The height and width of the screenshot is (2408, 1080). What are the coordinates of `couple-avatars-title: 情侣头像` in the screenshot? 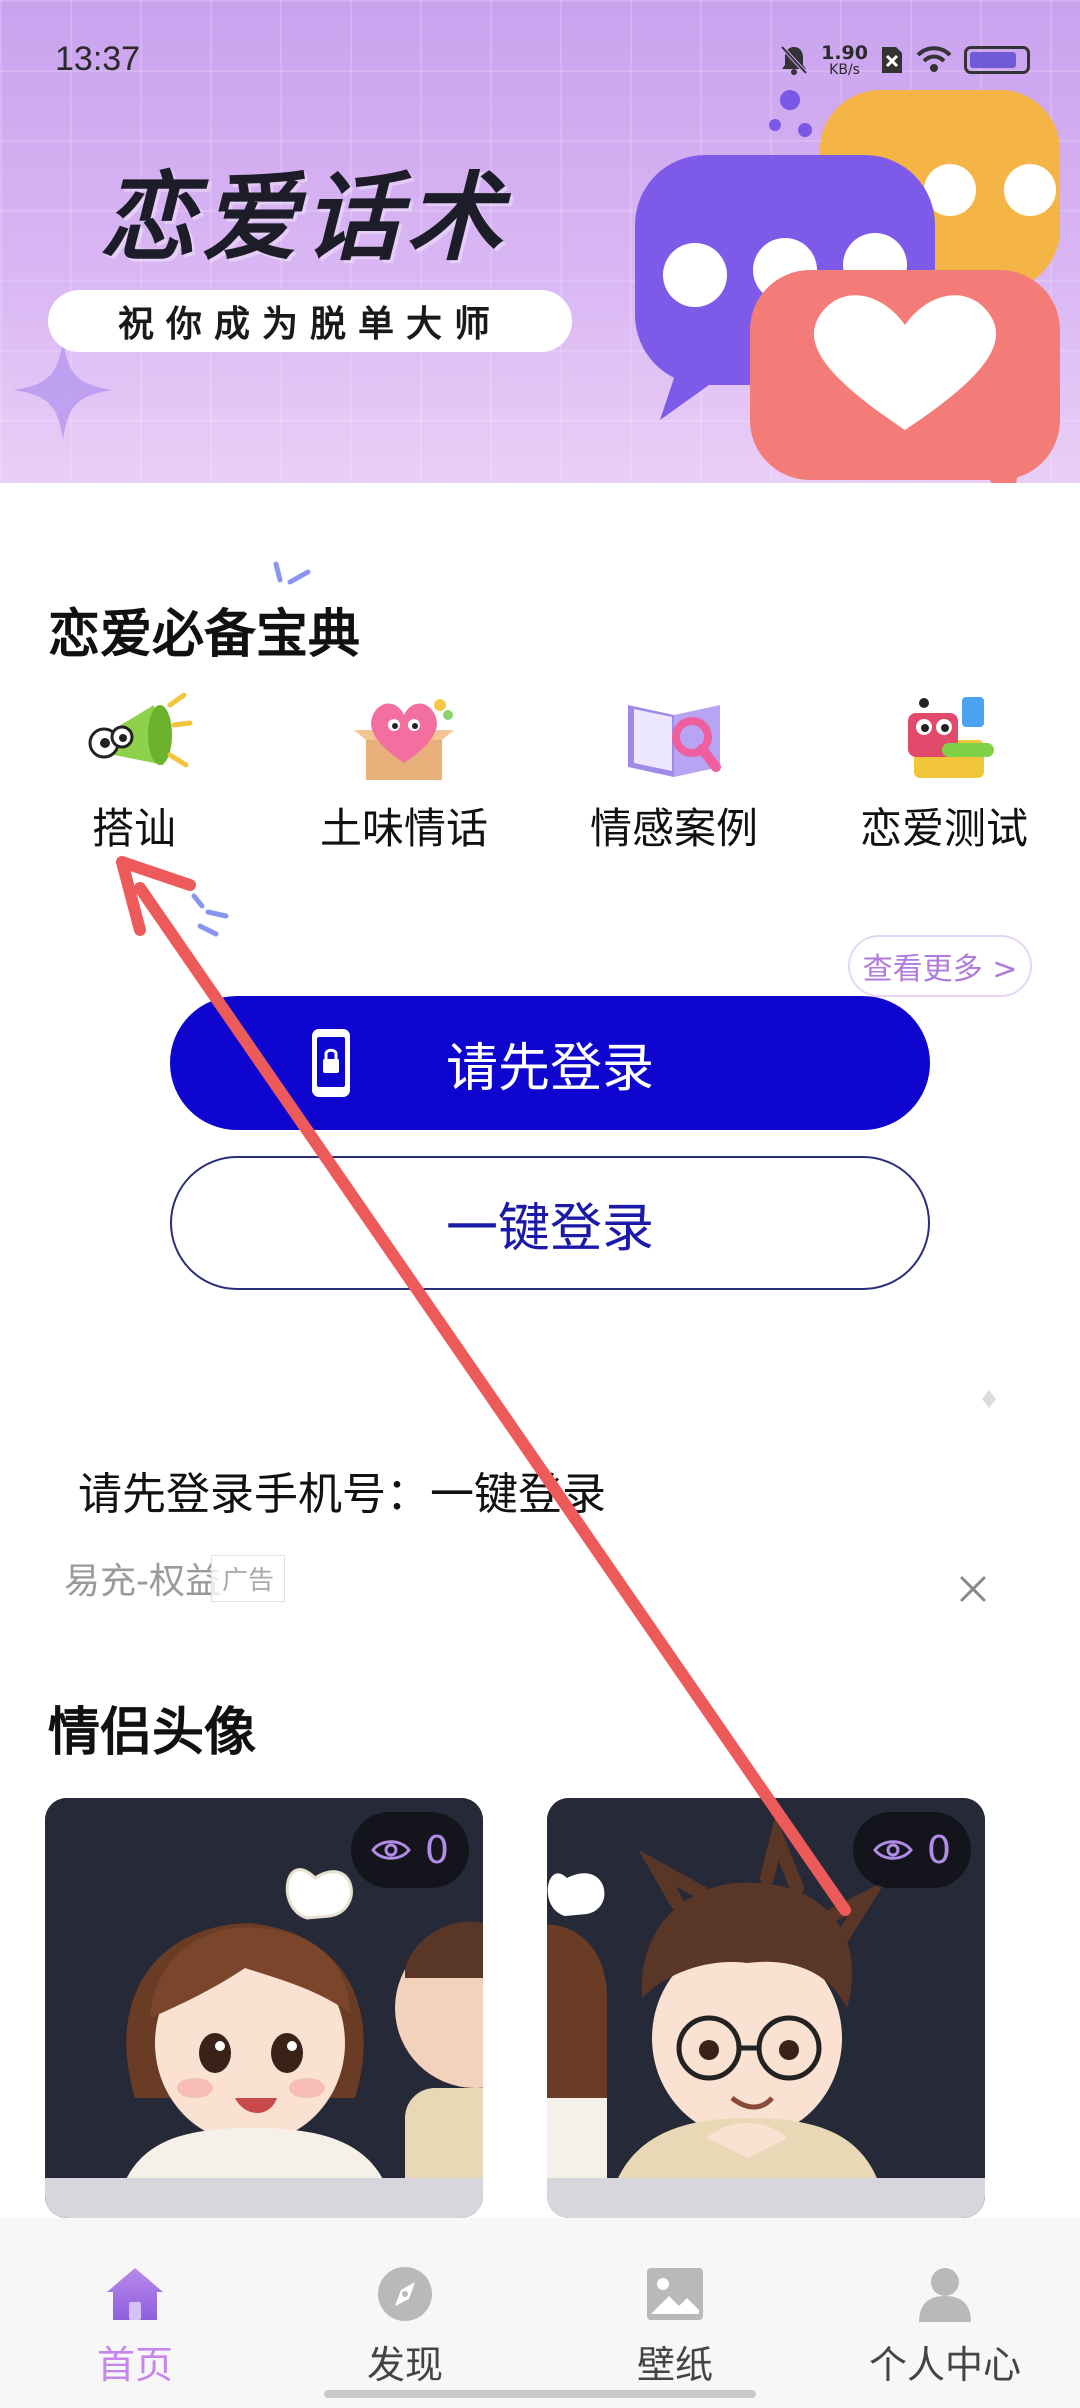 It's located at (152, 1733).